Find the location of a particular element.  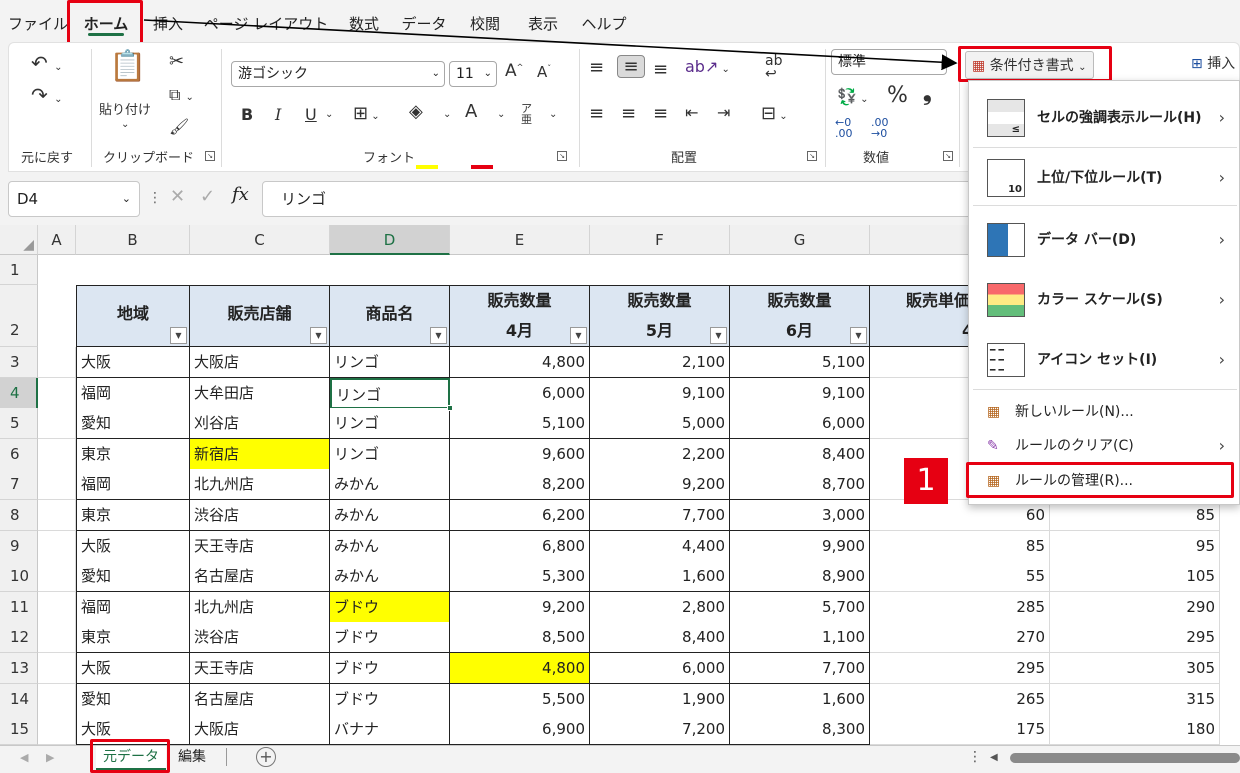

font-launcher-icon: ↘ is located at coordinates (562, 156).